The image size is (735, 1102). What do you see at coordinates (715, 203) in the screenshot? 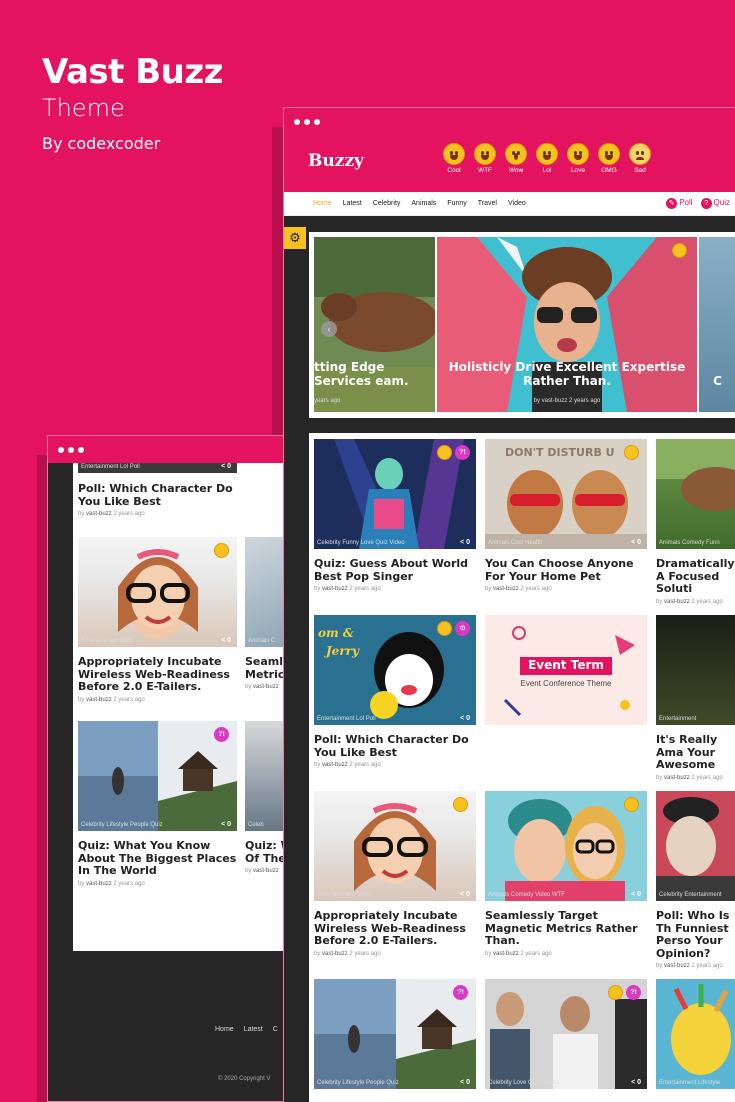
I see `quiz-link: ? Quiz` at bounding box center [715, 203].